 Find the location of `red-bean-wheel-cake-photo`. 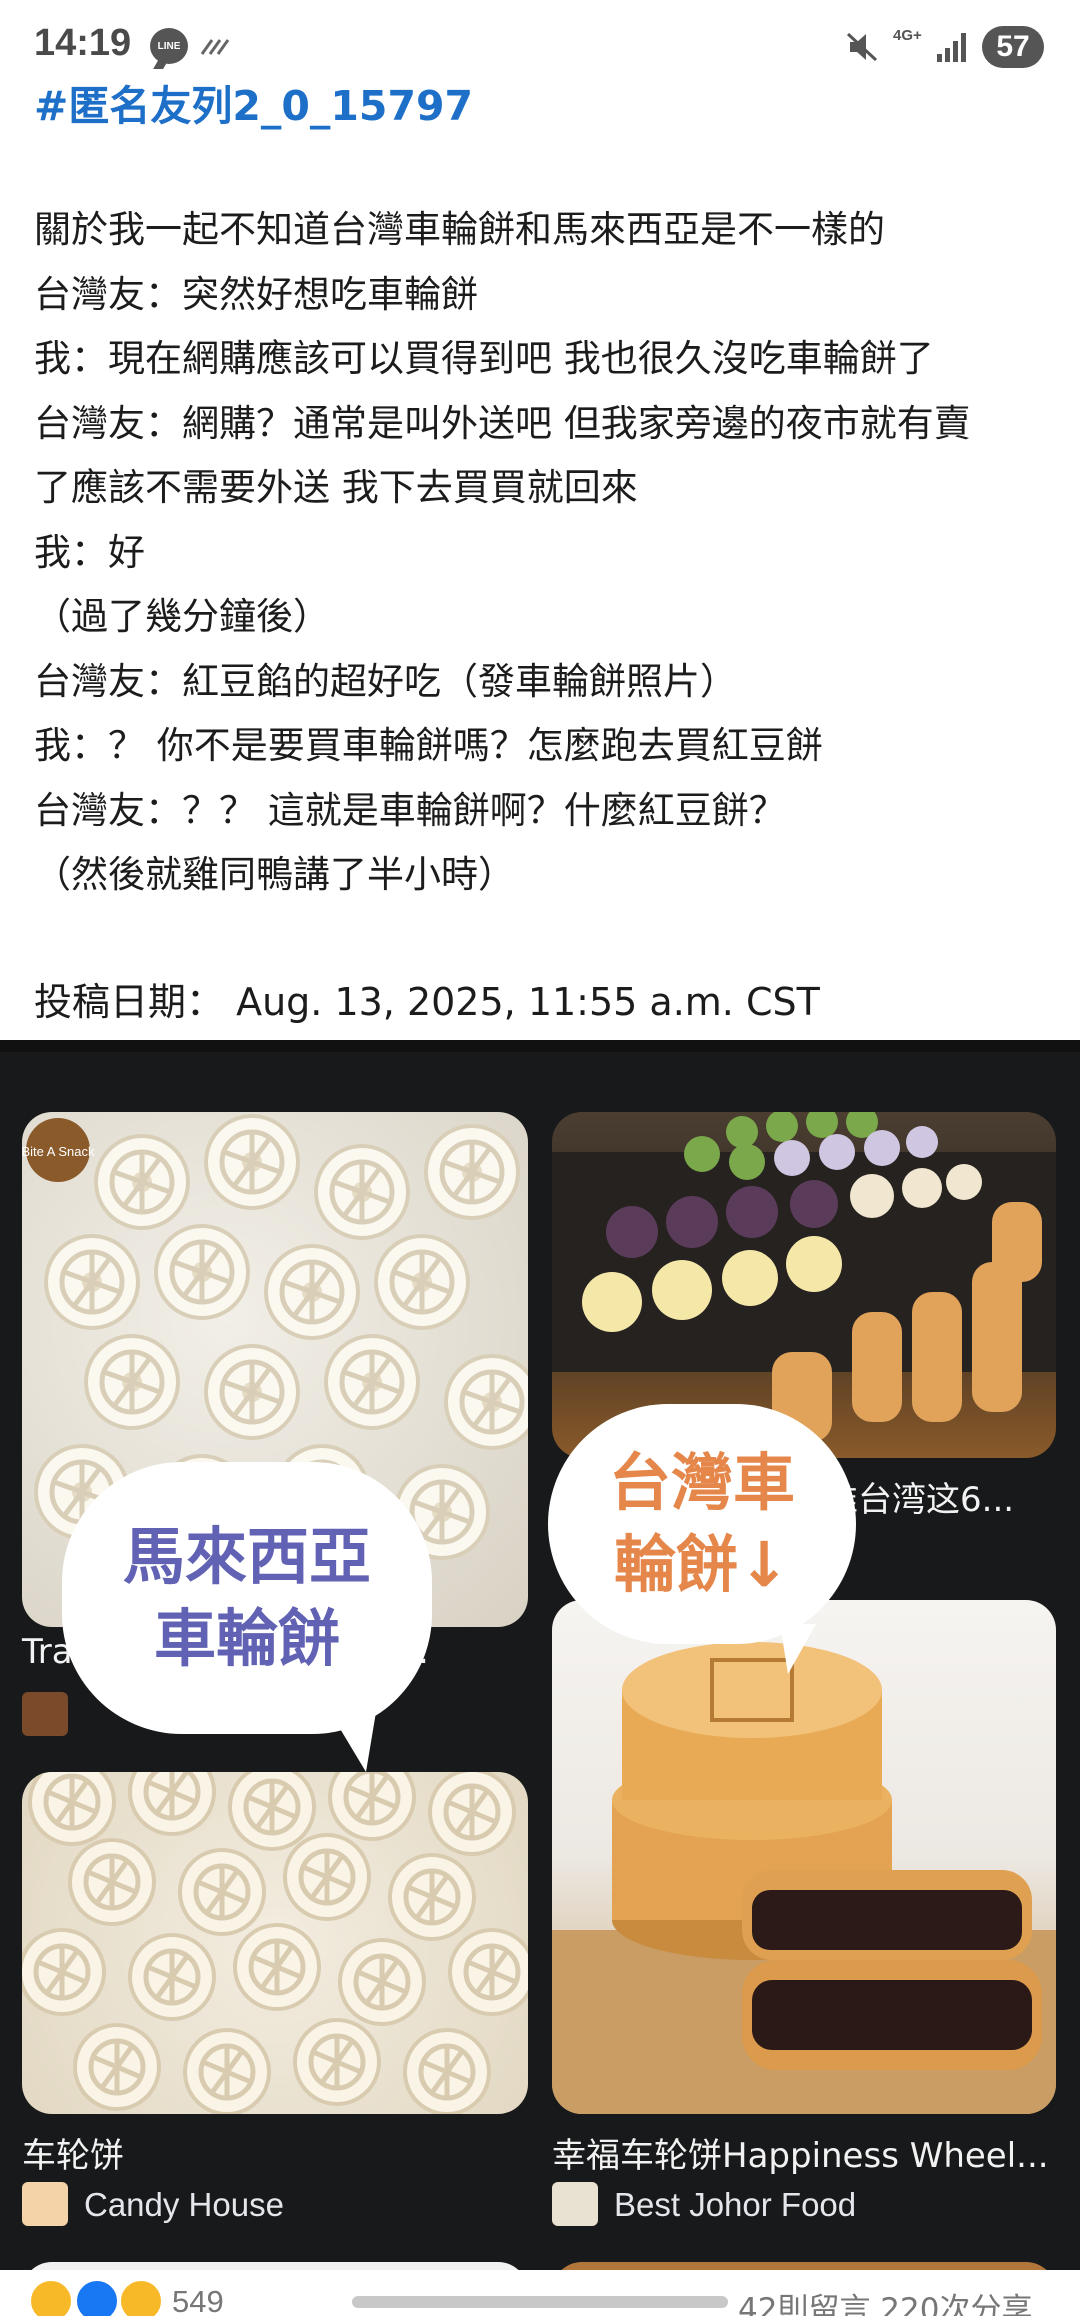

red-bean-wheel-cake-photo is located at coordinates (804, 1857).